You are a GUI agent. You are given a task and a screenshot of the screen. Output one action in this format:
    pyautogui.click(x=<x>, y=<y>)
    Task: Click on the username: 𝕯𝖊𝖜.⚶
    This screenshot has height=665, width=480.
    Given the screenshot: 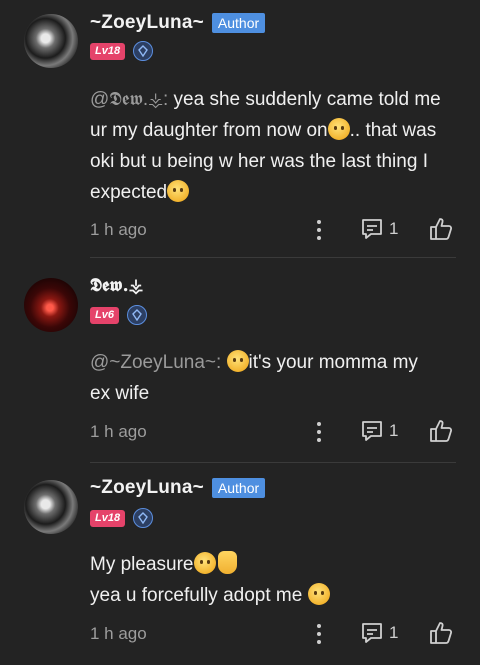 What is the action you would take?
    pyautogui.click(x=116, y=285)
    